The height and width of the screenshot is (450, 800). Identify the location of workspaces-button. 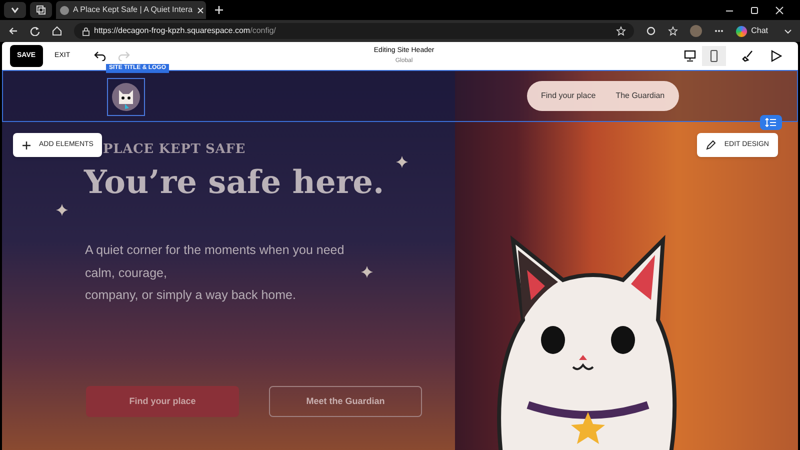
(41, 10).